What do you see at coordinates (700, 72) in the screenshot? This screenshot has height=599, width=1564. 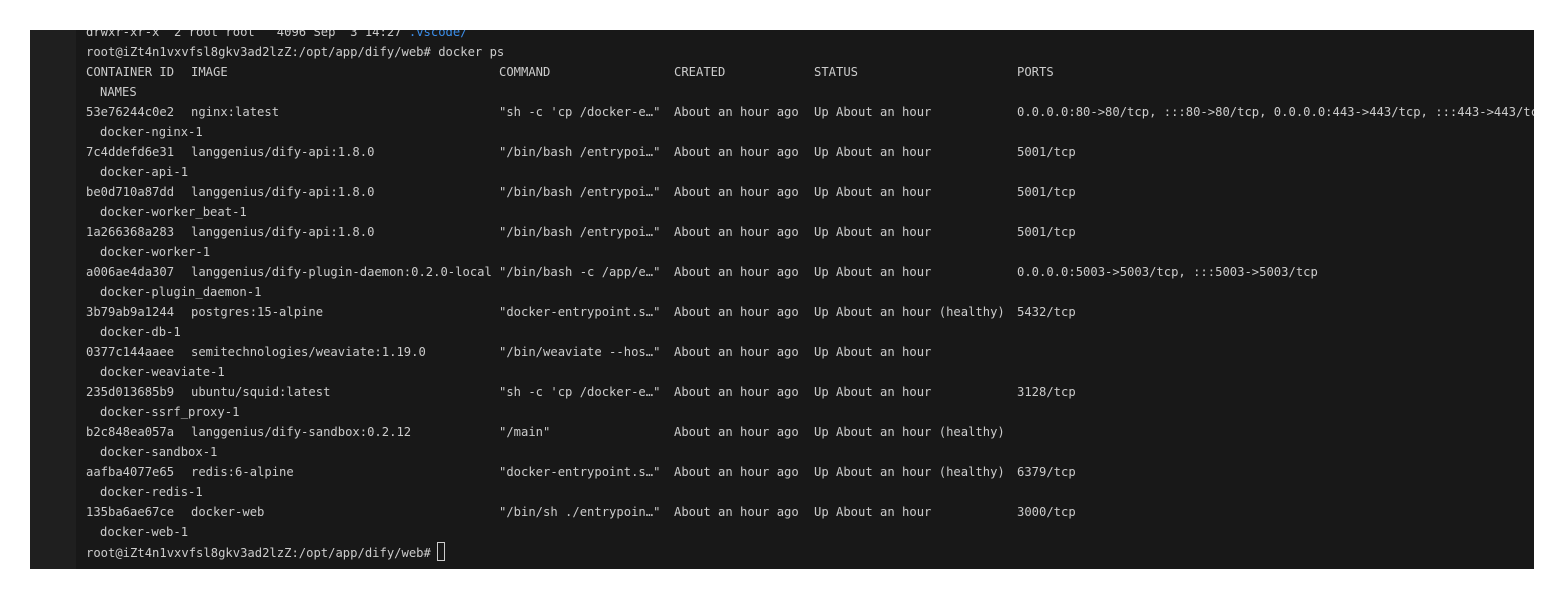 I see `header-created: CREATED` at bounding box center [700, 72].